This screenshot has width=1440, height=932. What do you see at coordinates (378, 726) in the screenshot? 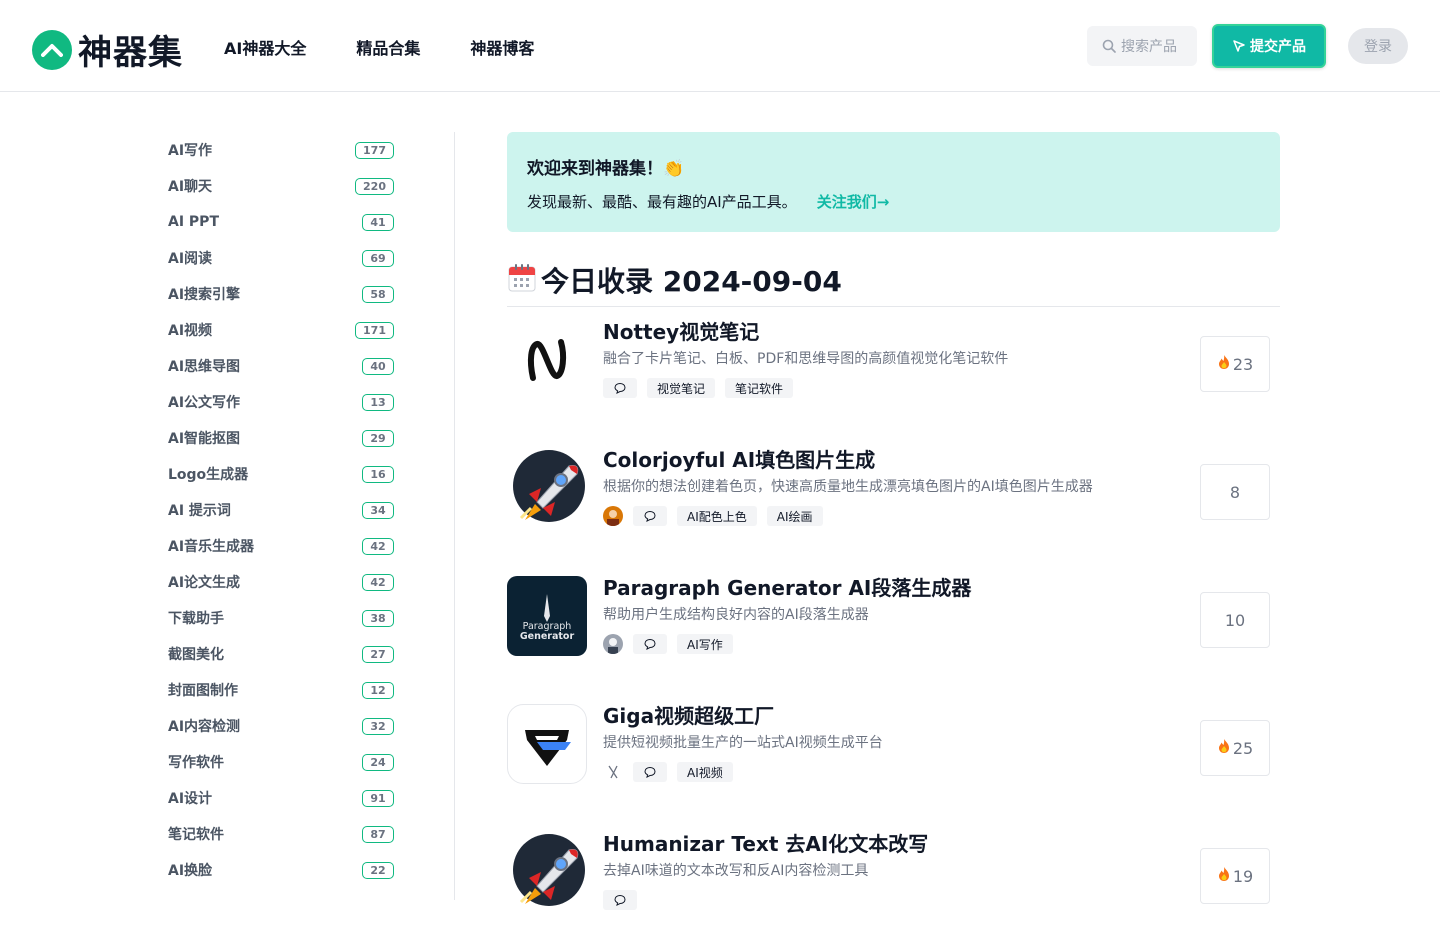
I see `category-count-badge: 32` at bounding box center [378, 726].